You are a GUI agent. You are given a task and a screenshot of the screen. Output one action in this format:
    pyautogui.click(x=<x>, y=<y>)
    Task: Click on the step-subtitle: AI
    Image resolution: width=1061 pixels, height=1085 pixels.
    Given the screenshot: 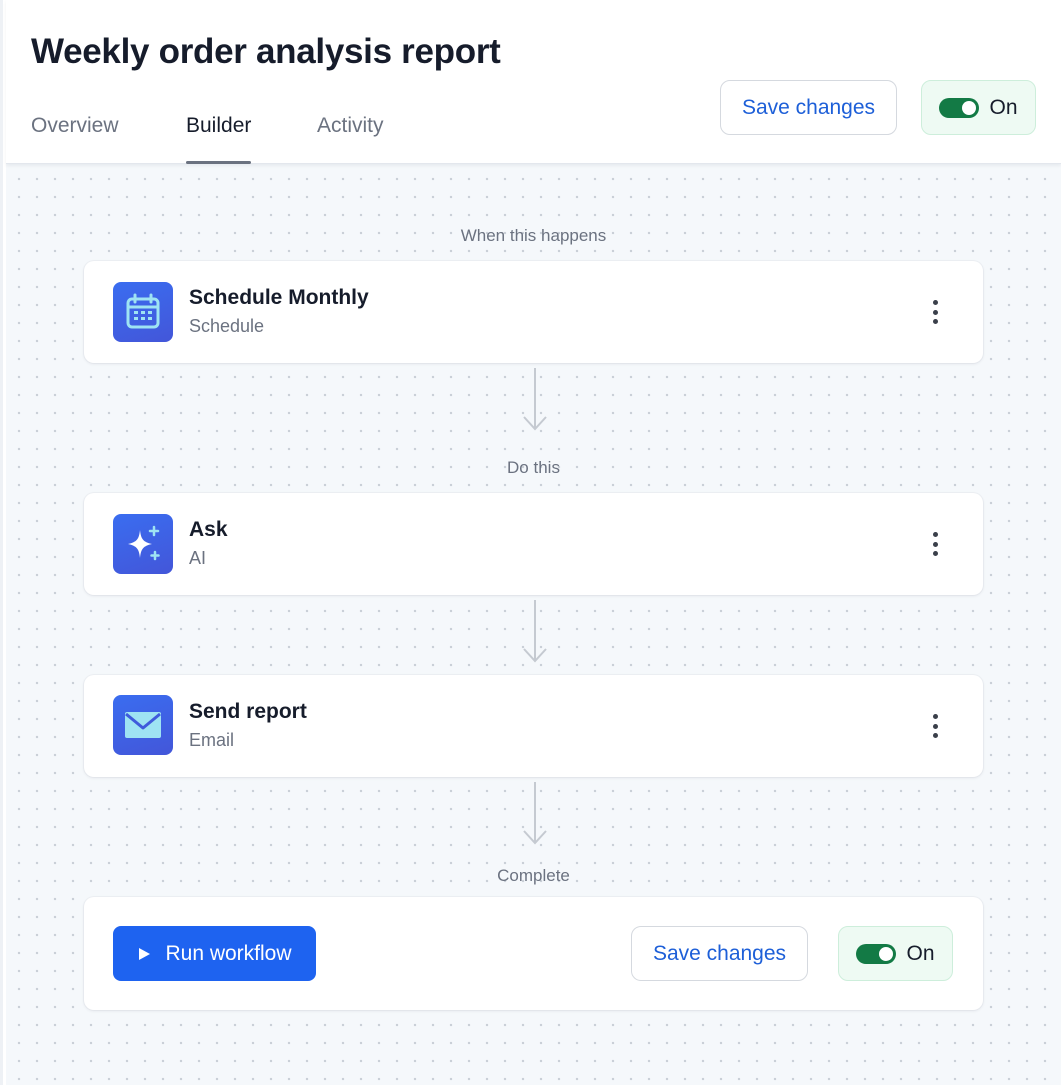 What is the action you would take?
    pyautogui.click(x=198, y=558)
    